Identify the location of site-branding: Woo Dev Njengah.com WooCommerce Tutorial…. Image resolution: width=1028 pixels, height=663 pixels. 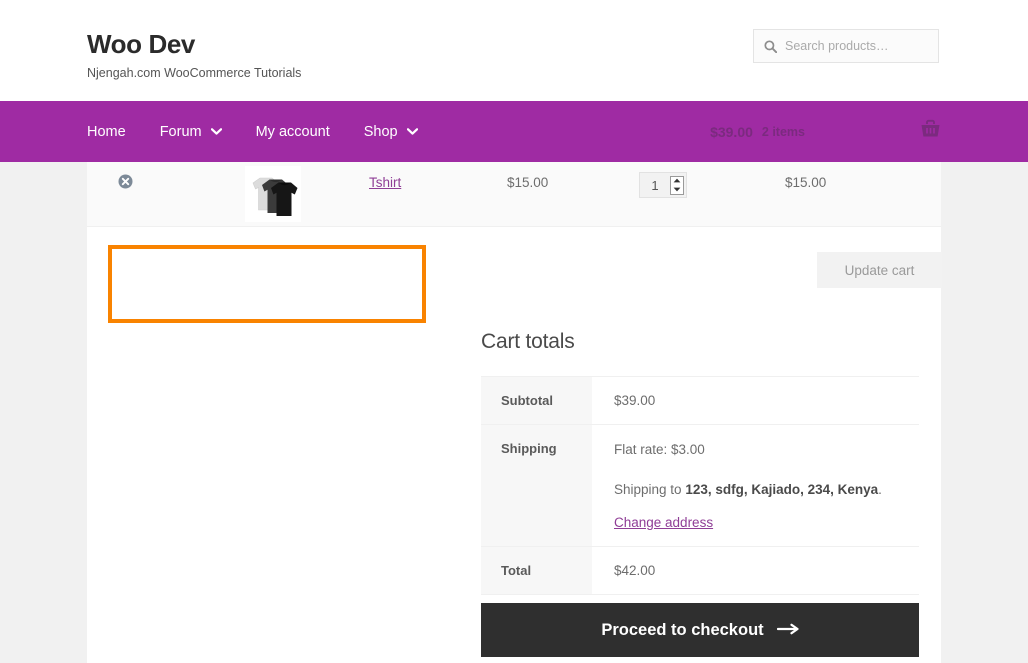
(194, 54).